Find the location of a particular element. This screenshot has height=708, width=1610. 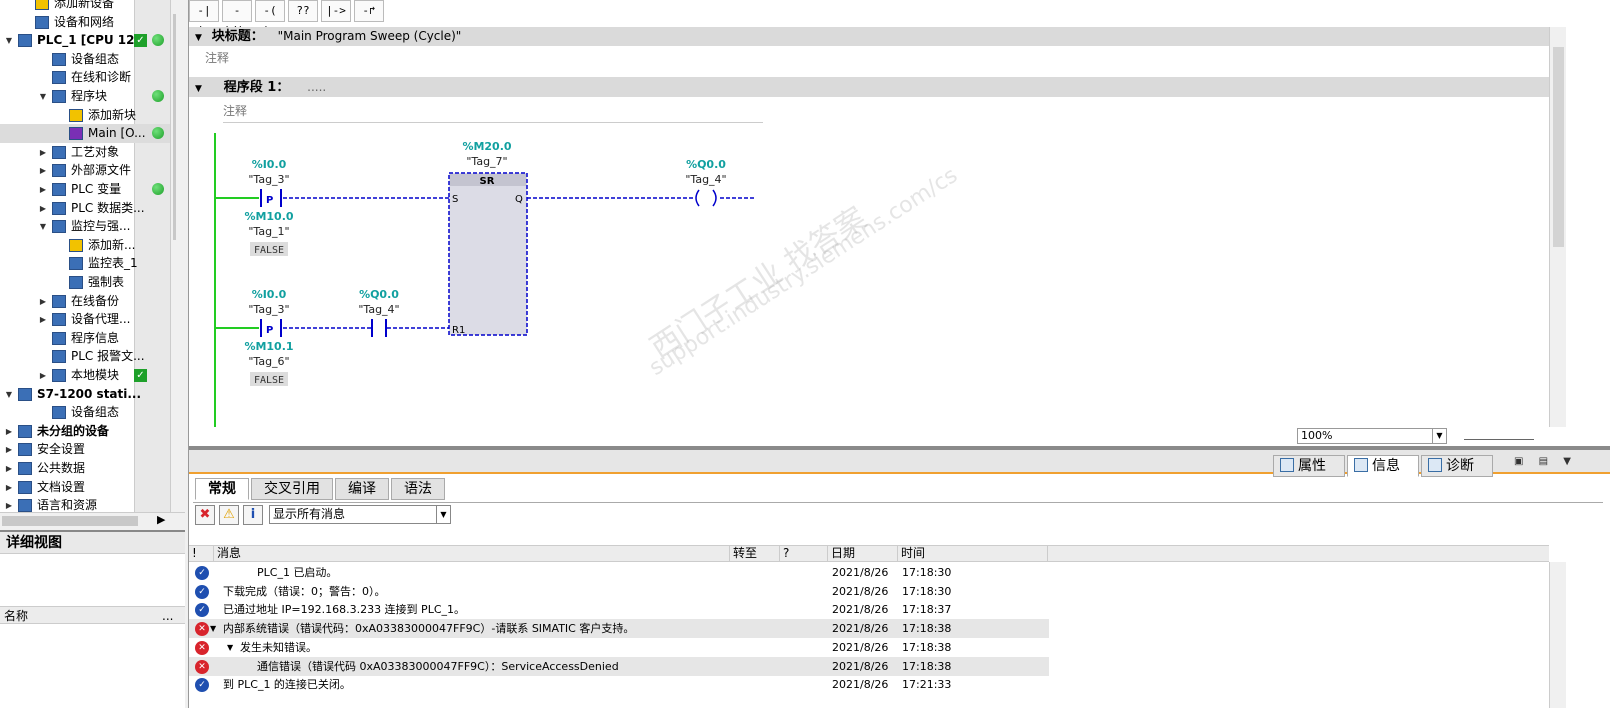

info-subtab: 常规 is located at coordinates (222, 489).